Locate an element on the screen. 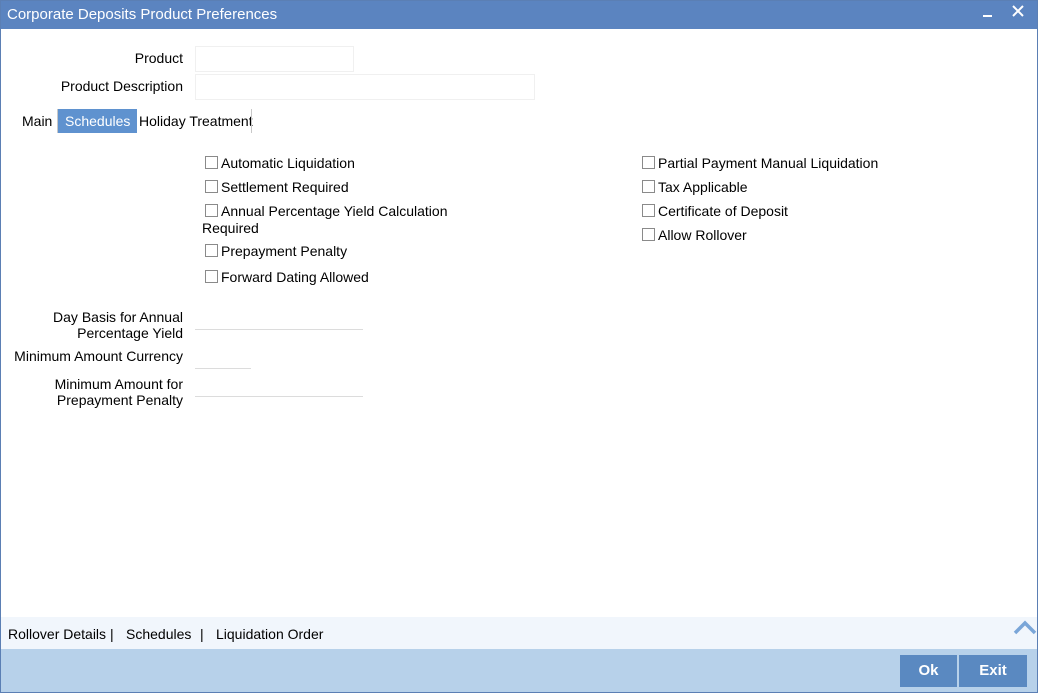  product-description-label: Product Description is located at coordinates (121, 86).